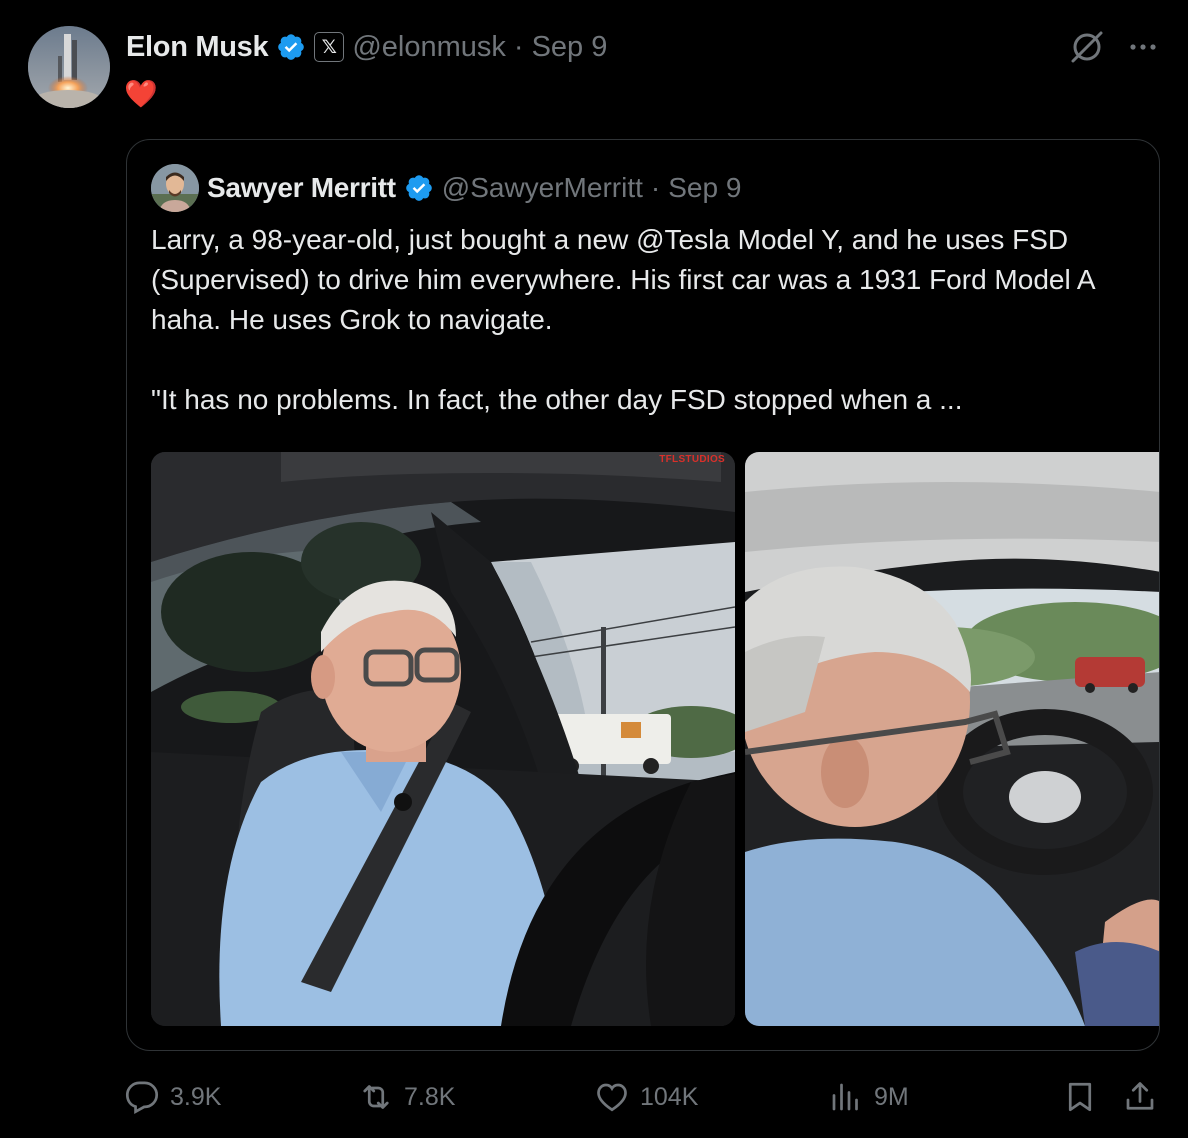 This screenshot has width=1188, height=1138. What do you see at coordinates (845, 1097) in the screenshot?
I see `views-icon` at bounding box center [845, 1097].